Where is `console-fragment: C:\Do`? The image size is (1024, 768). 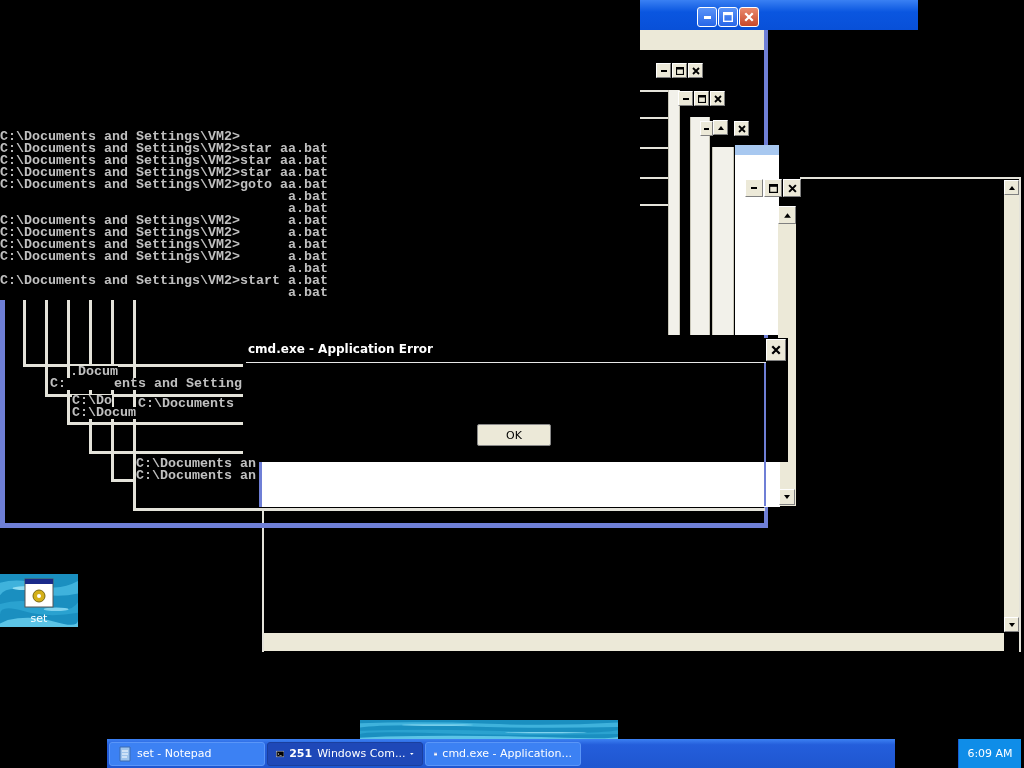 console-fragment: C:\Do is located at coordinates (92, 401).